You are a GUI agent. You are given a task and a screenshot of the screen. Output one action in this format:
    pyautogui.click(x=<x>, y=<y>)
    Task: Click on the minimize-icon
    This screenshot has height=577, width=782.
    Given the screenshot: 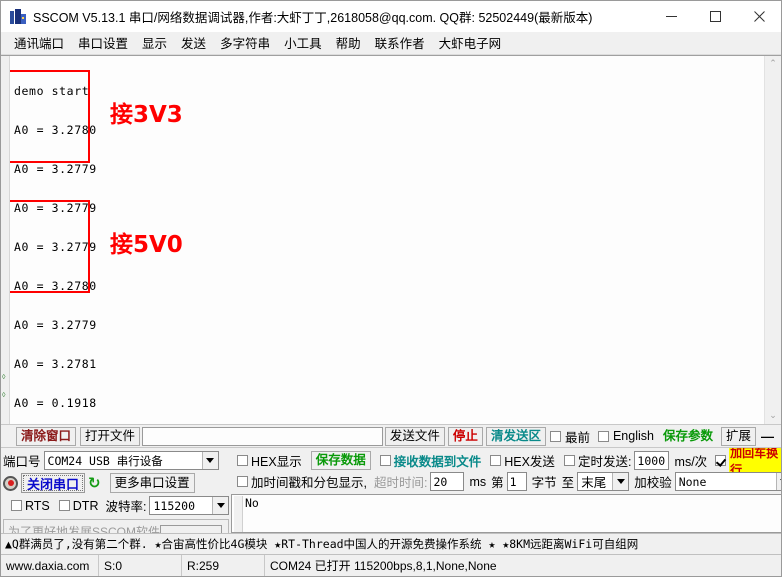 What is the action you would take?
    pyautogui.click(x=671, y=16)
    